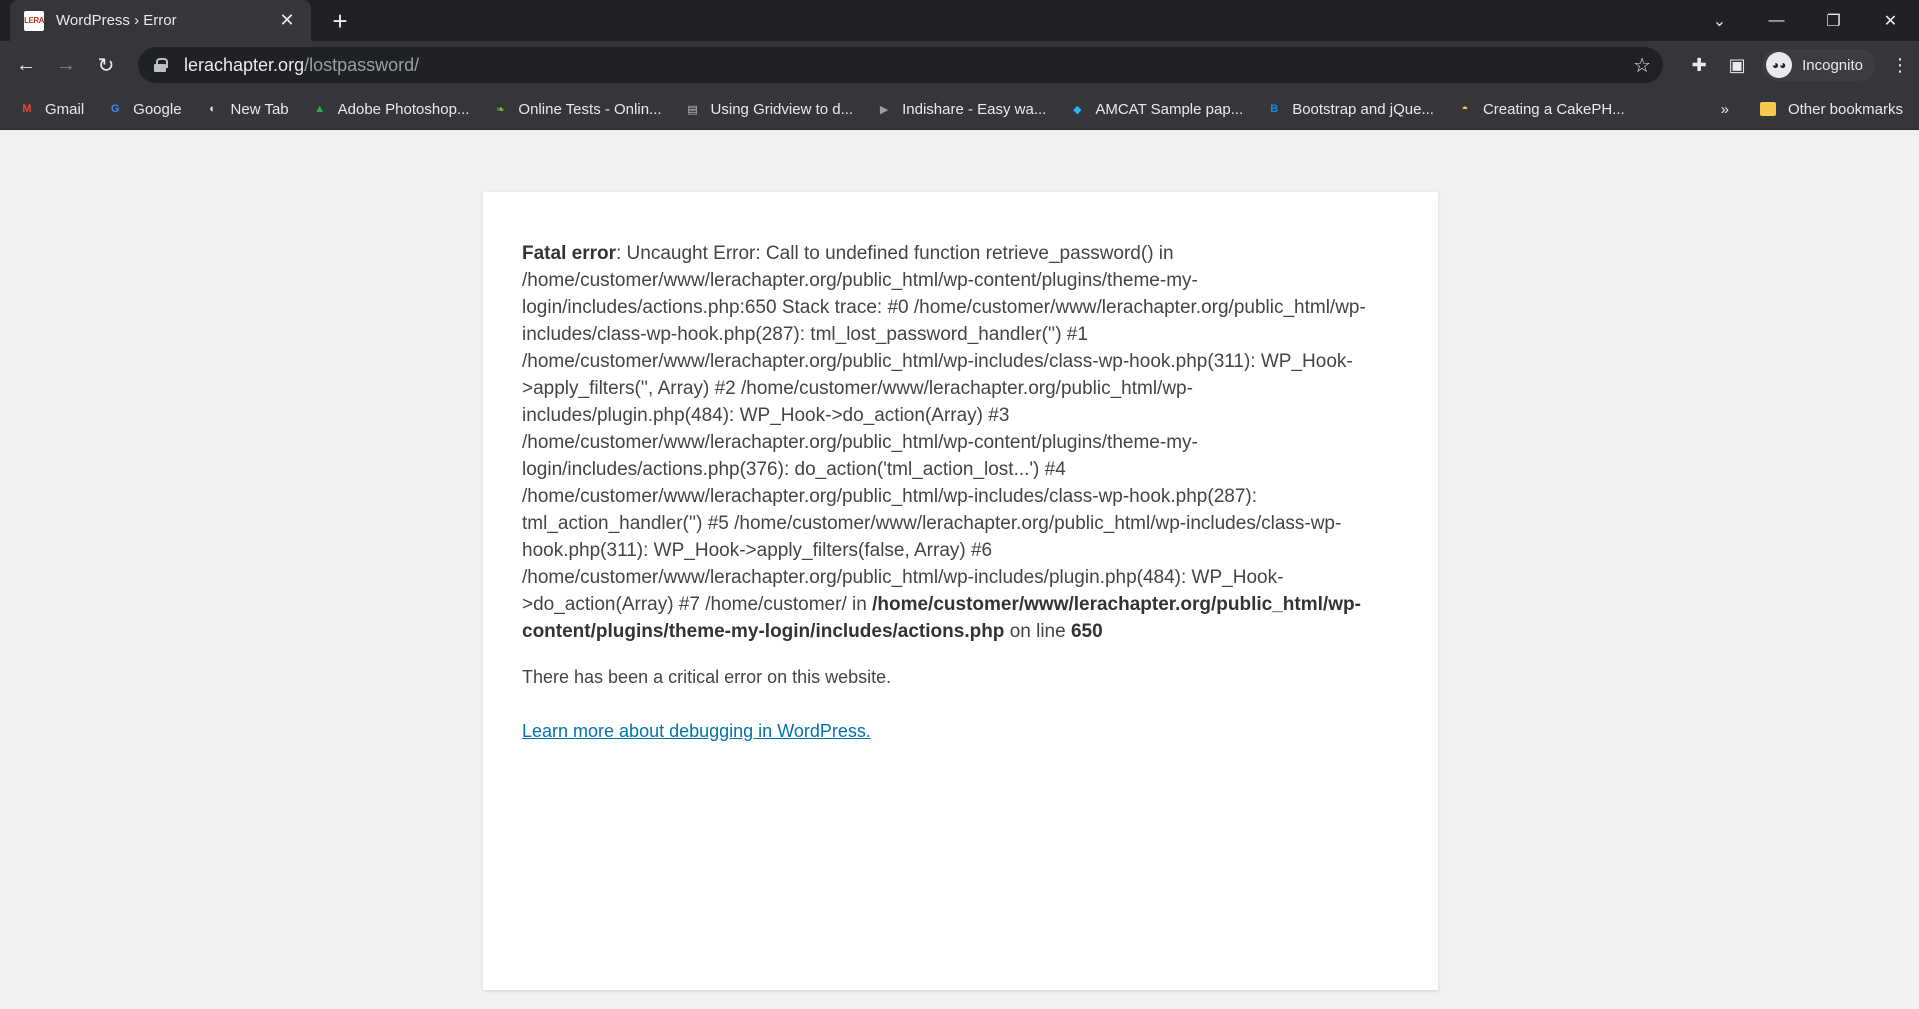 The height and width of the screenshot is (1009, 1919). What do you see at coordinates (340, 21) in the screenshot?
I see `new-tab-button: +` at bounding box center [340, 21].